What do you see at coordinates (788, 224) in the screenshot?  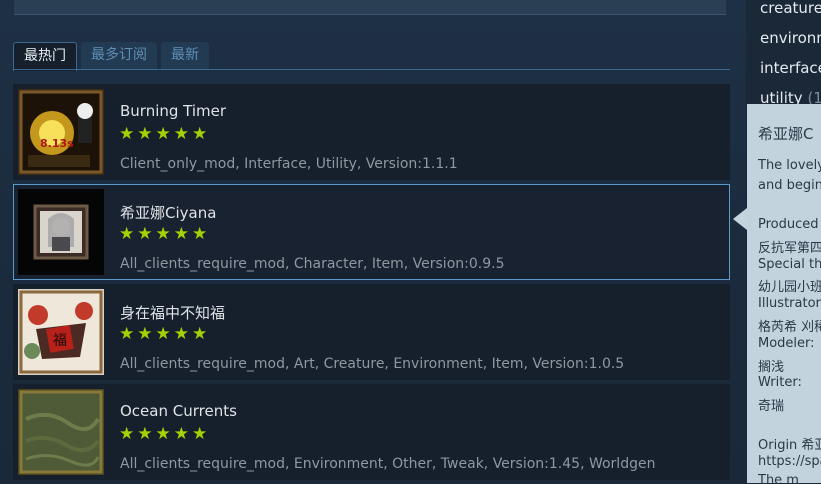 I see `tooltip-line: Produced` at bounding box center [788, 224].